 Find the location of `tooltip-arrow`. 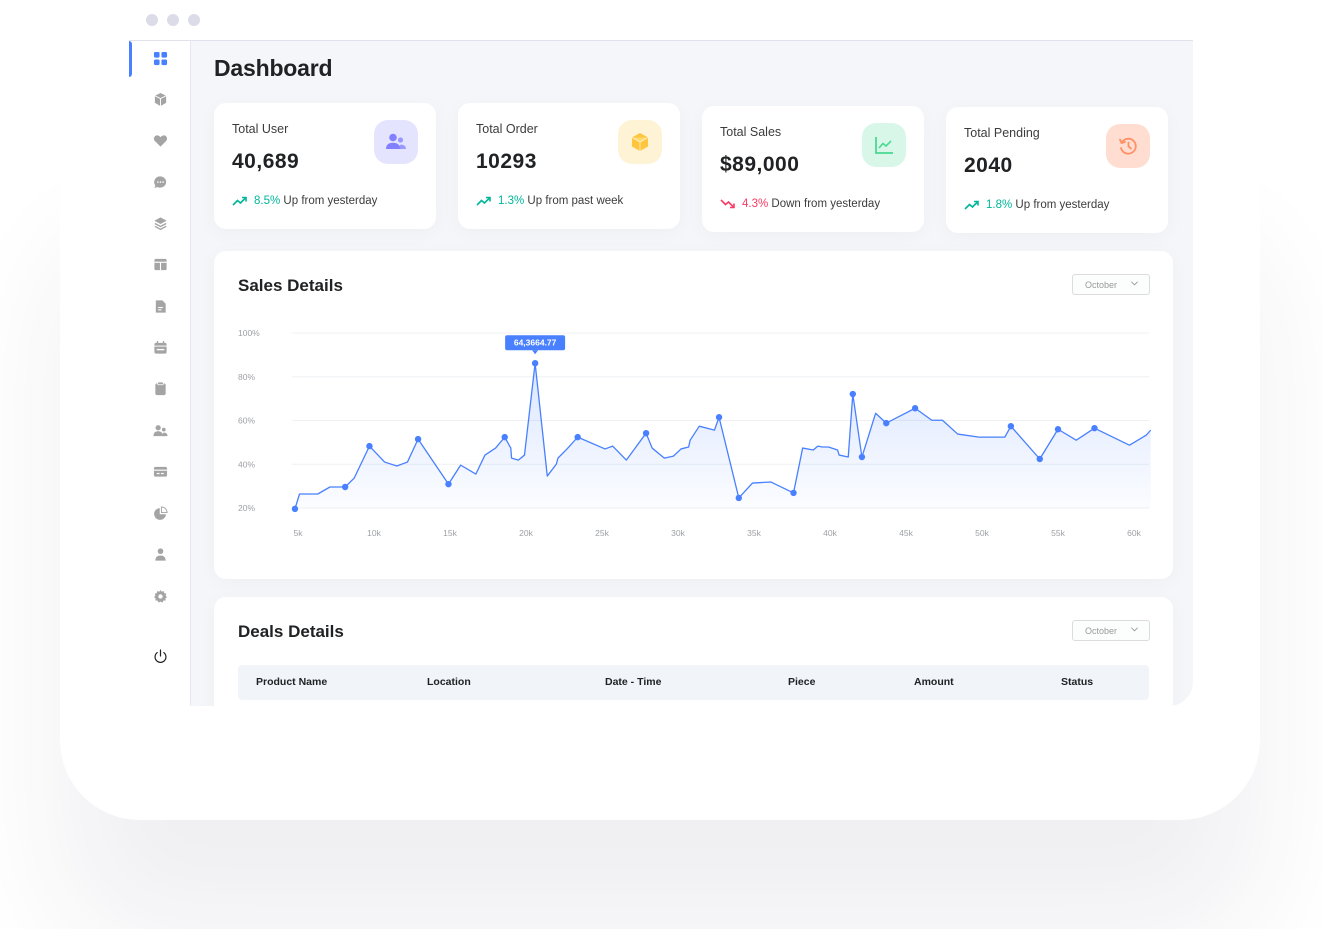

tooltip-arrow is located at coordinates (535, 352).